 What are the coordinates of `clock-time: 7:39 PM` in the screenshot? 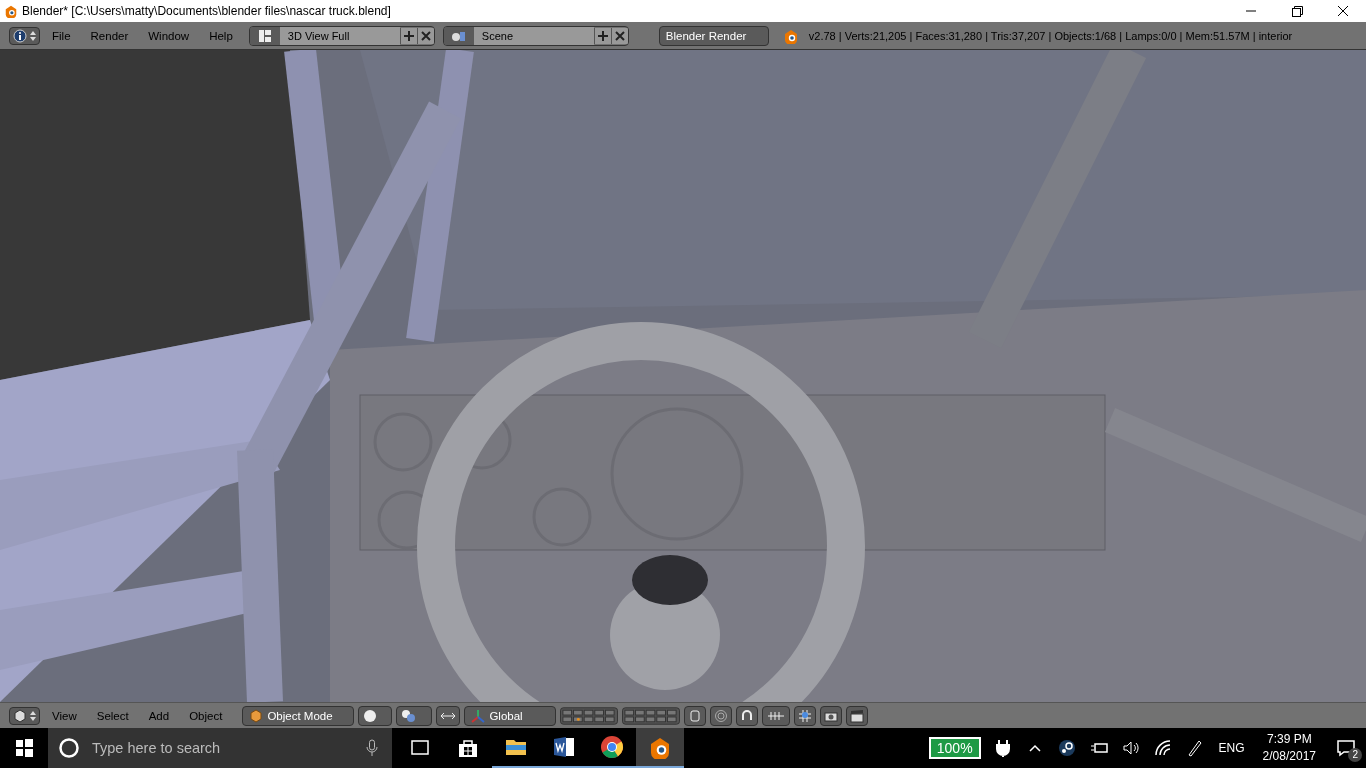 It's located at (1289, 739).